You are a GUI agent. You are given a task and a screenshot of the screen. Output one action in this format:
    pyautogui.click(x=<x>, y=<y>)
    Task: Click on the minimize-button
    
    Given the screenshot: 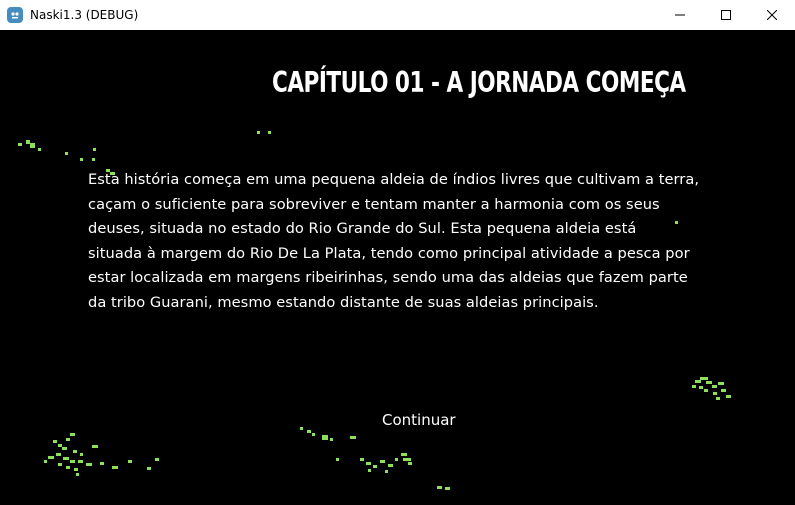 What is the action you would take?
    pyautogui.click(x=680, y=15)
    